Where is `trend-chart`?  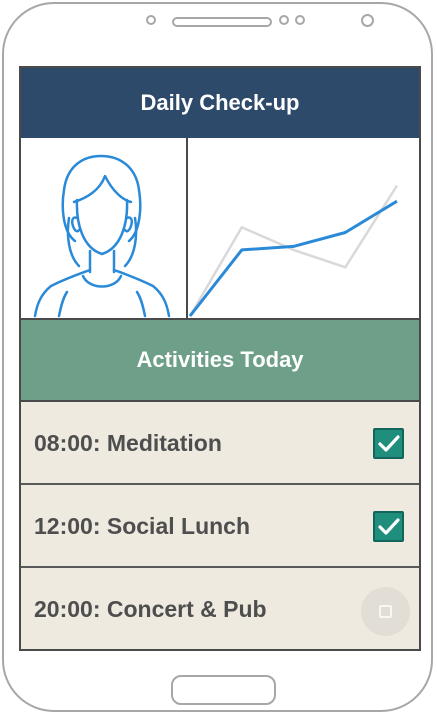 trend-chart is located at coordinates (293, 250).